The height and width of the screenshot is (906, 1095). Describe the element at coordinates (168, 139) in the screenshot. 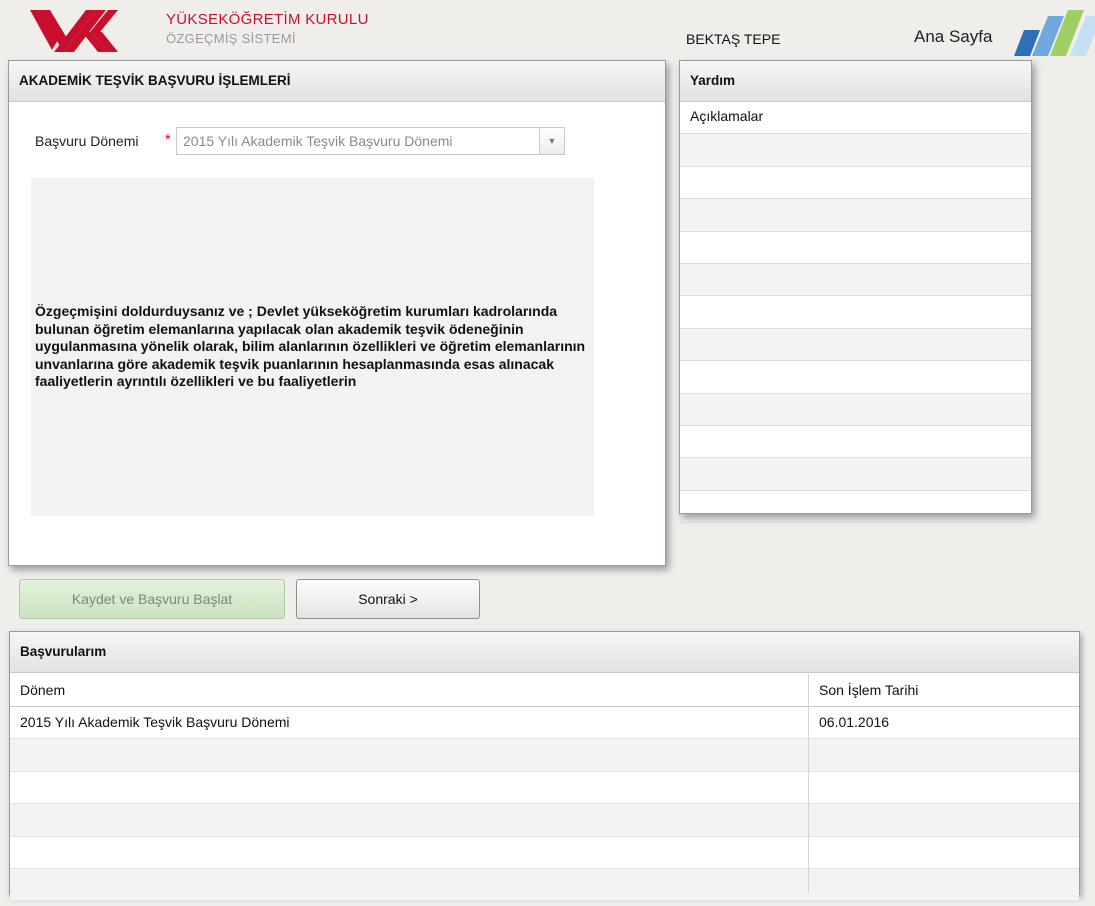

I see `required-marker: *` at that location.